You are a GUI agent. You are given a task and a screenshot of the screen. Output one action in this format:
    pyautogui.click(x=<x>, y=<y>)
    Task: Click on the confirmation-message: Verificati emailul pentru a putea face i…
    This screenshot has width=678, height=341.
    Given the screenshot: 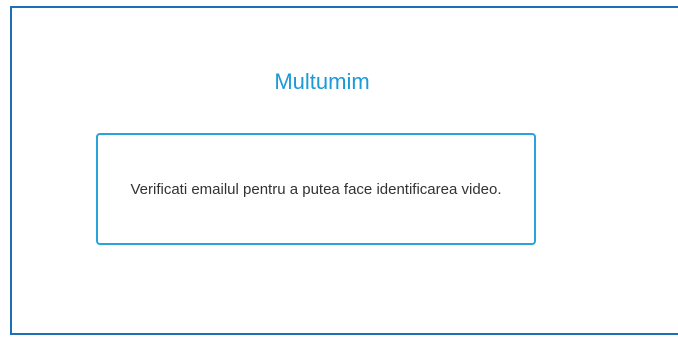 What is the action you would take?
    pyautogui.click(x=316, y=189)
    